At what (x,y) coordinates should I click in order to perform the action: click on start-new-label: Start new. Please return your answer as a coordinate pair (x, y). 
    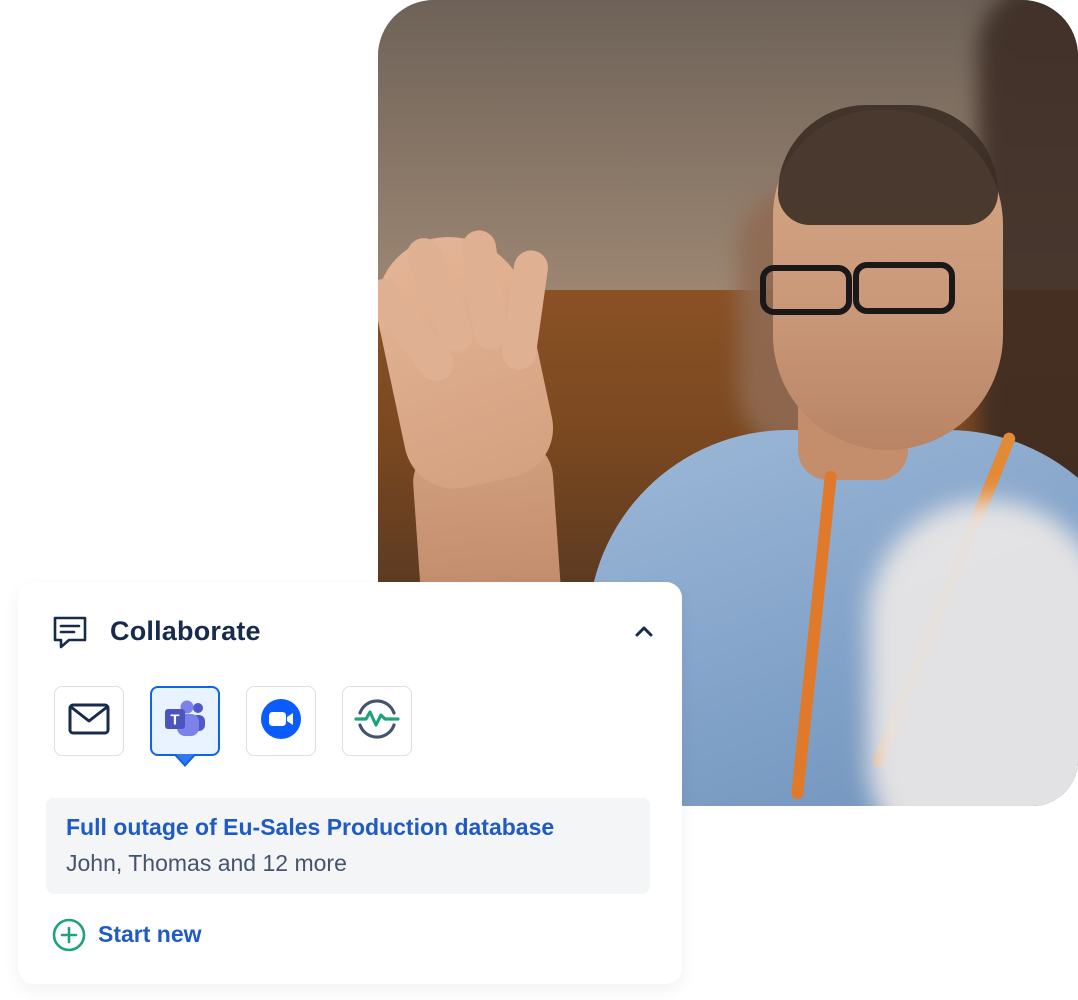
    Looking at the image, I should click on (150, 934).